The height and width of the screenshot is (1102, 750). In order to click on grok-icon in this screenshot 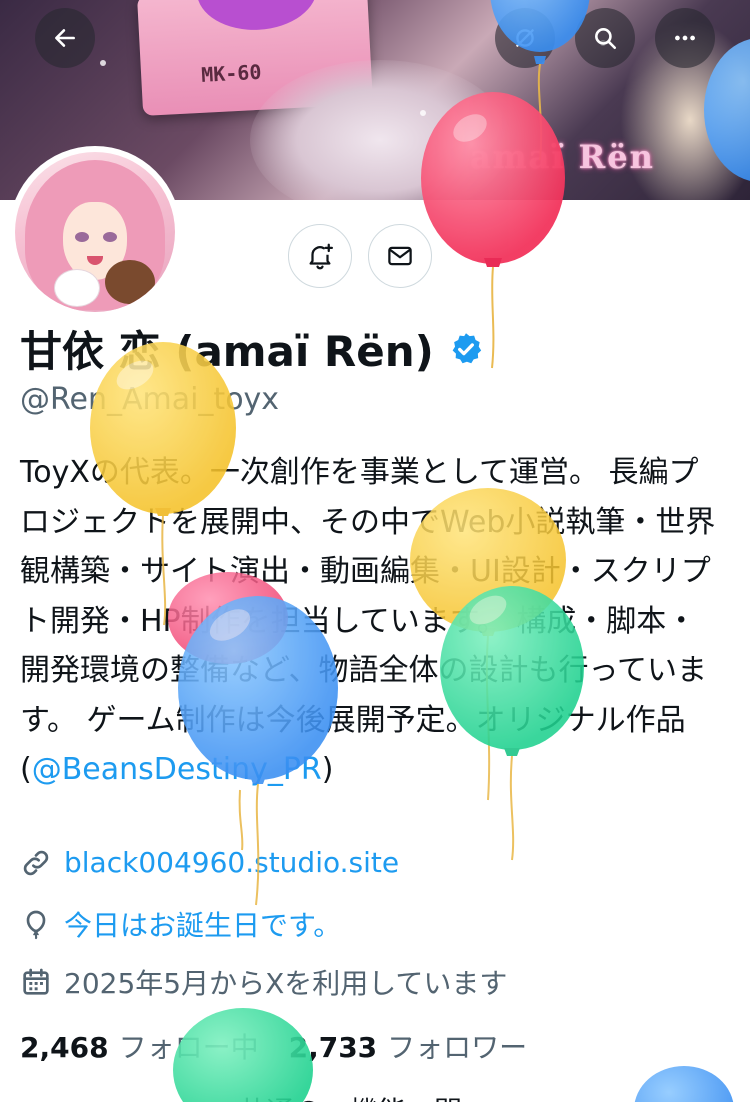, I will do `click(525, 38)`.